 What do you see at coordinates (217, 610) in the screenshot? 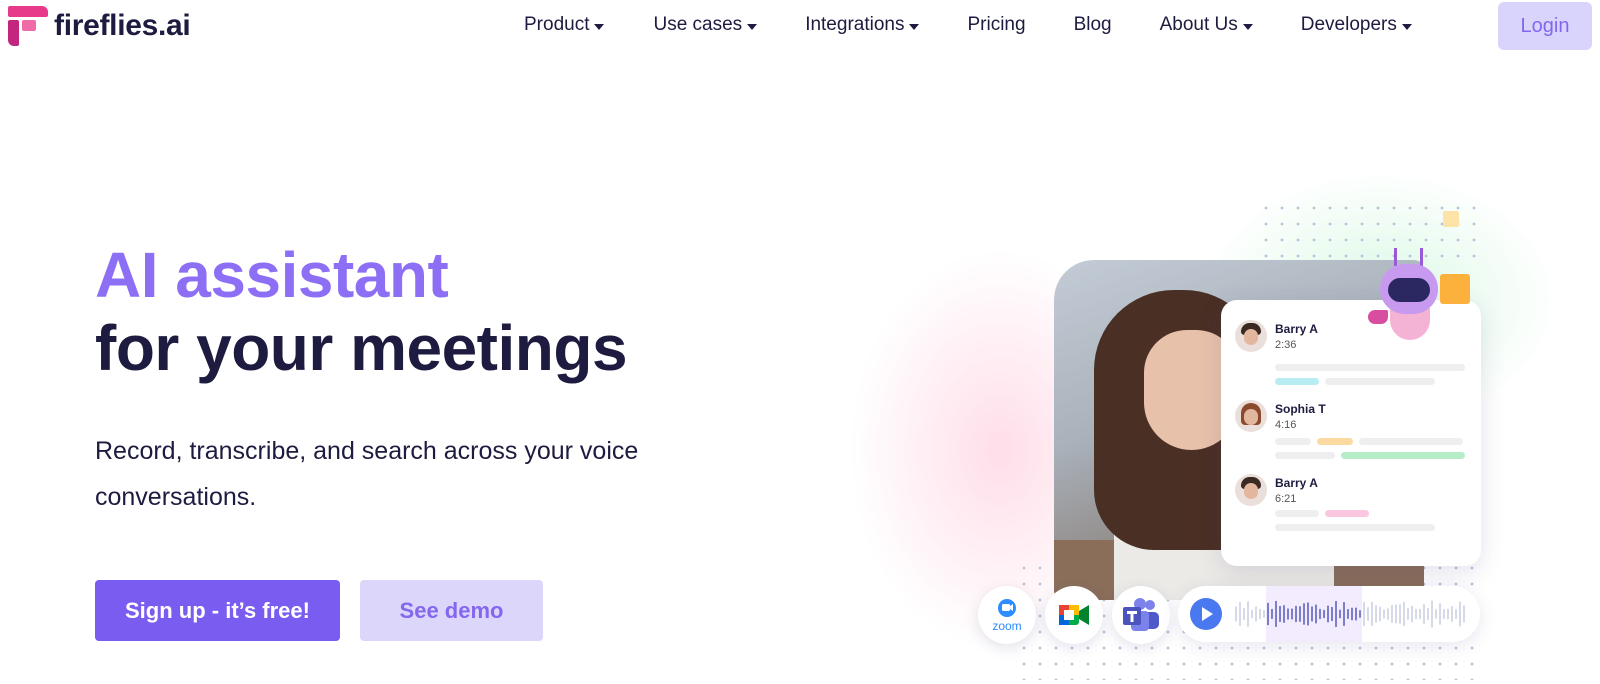
I see `signup-button: Sign up - it’s free!` at bounding box center [217, 610].